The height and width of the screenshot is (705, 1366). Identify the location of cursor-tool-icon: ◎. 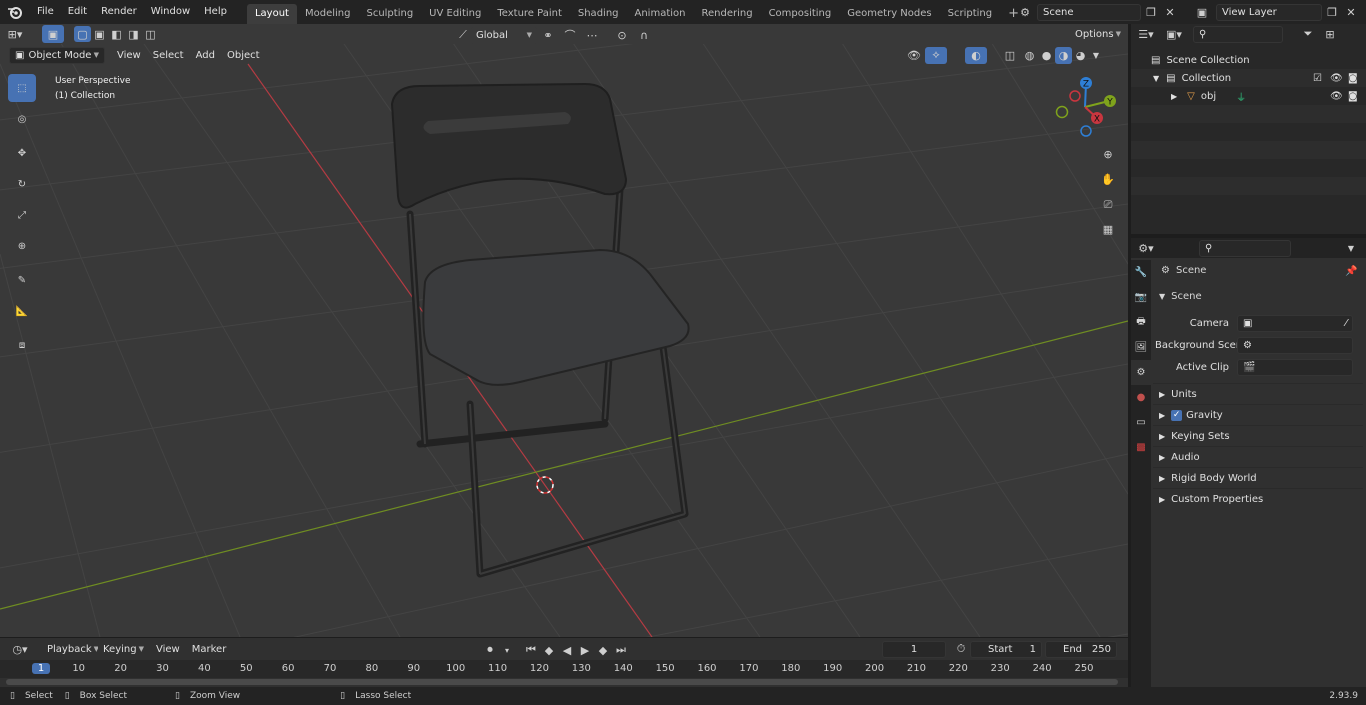
(22, 119).